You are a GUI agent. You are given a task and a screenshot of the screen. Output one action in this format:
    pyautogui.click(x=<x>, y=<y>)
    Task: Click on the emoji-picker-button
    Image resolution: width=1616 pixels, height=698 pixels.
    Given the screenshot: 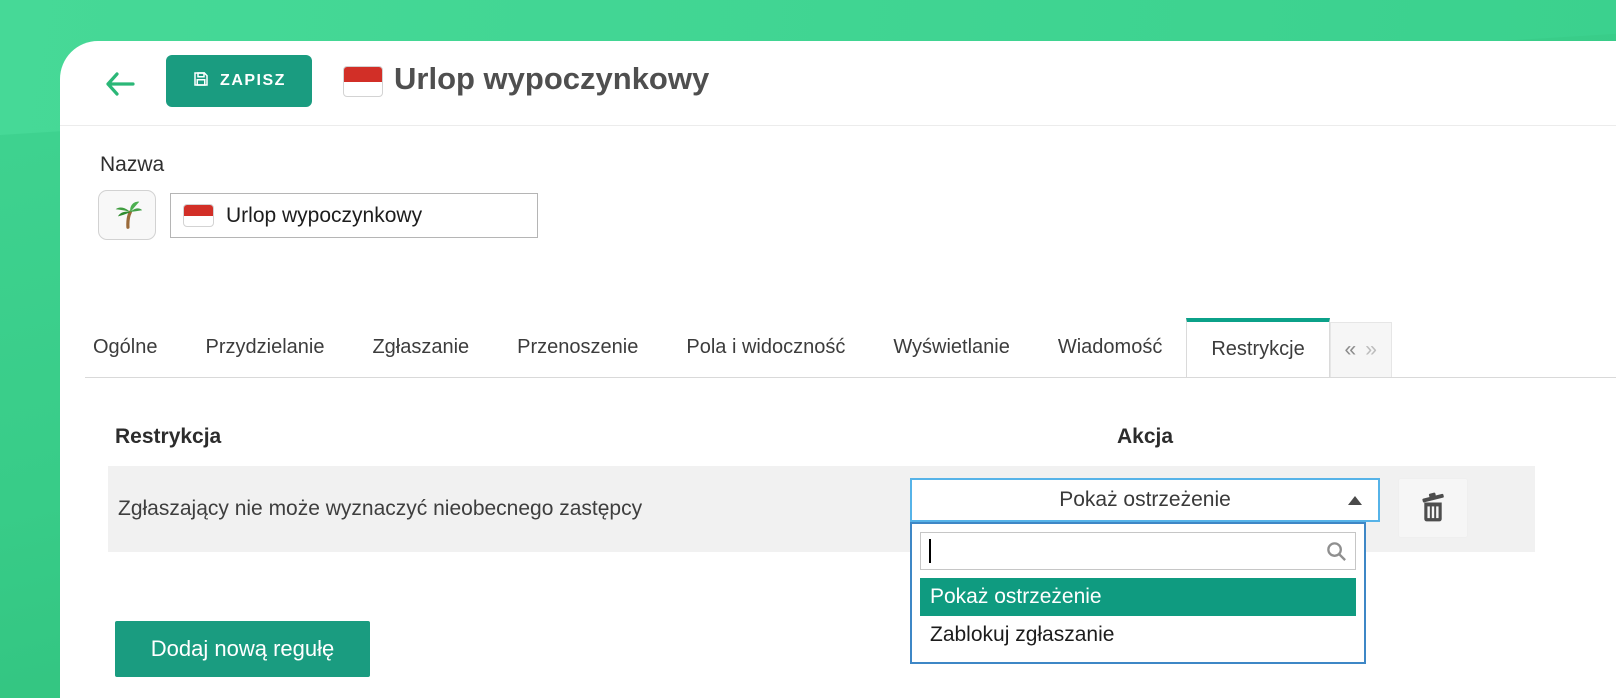 What is the action you would take?
    pyautogui.click(x=127, y=215)
    